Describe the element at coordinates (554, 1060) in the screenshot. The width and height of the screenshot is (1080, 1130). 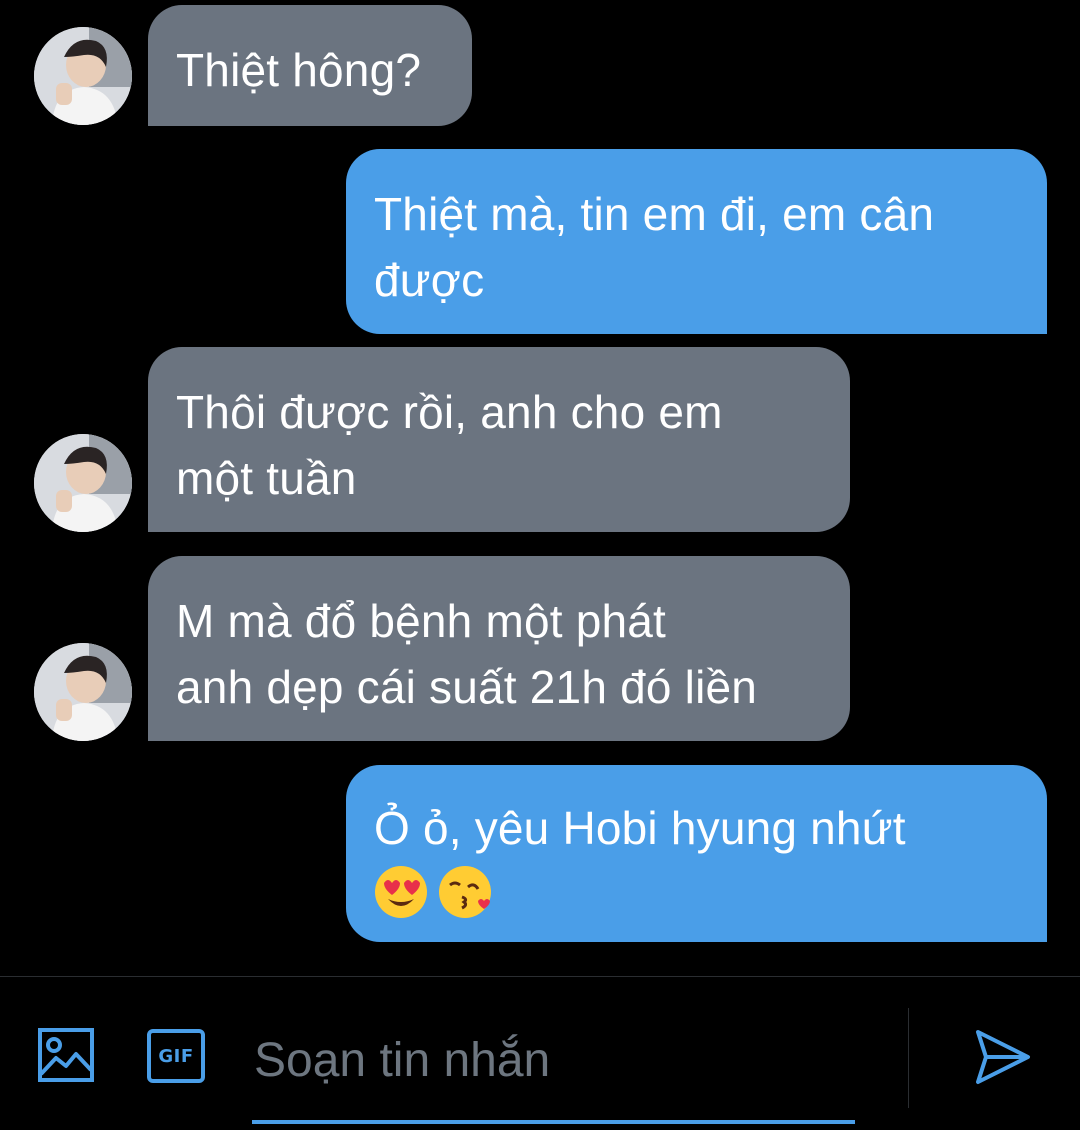
I see `message-input` at that location.